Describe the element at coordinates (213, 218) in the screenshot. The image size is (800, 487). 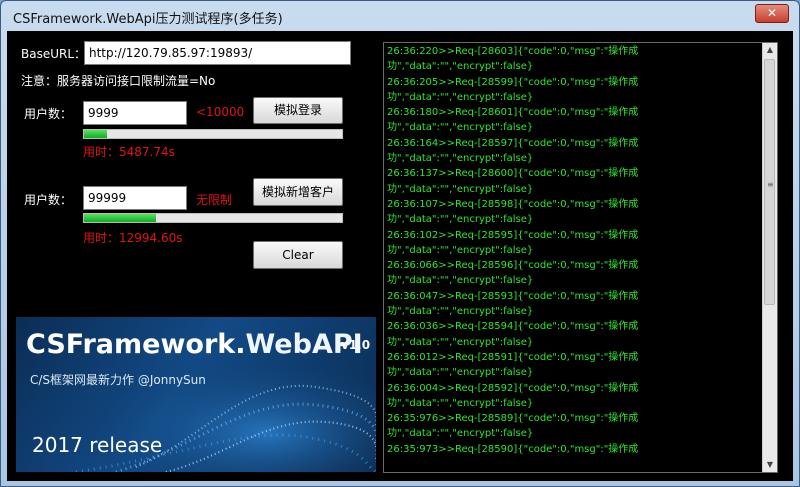
I see `customer-progress-bar` at that location.